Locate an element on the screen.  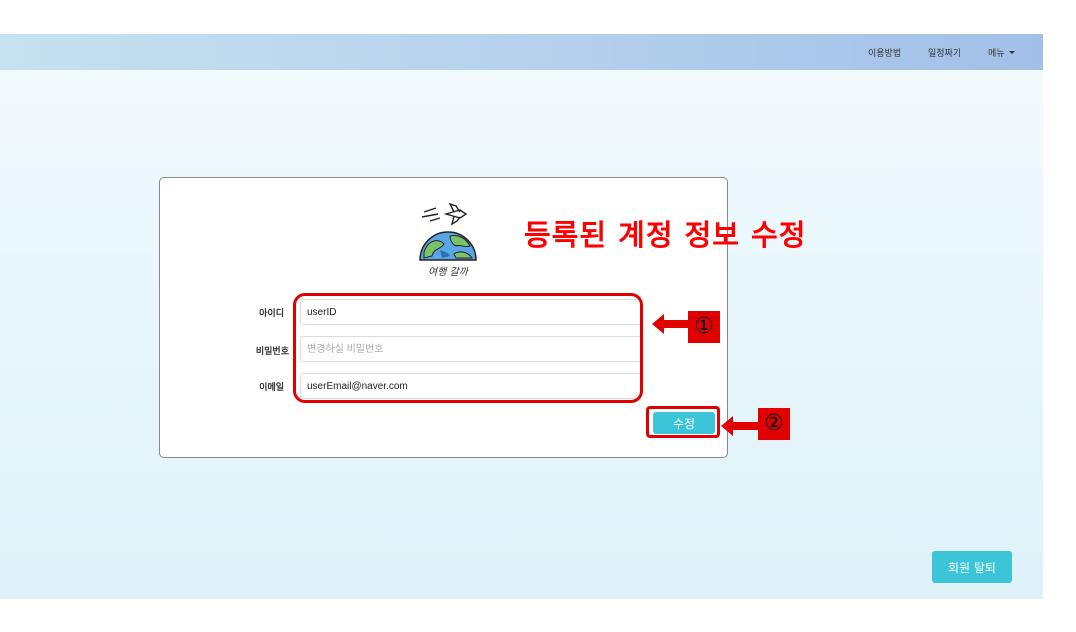
nav-menu-label: 메뉴 is located at coordinates (996, 54).